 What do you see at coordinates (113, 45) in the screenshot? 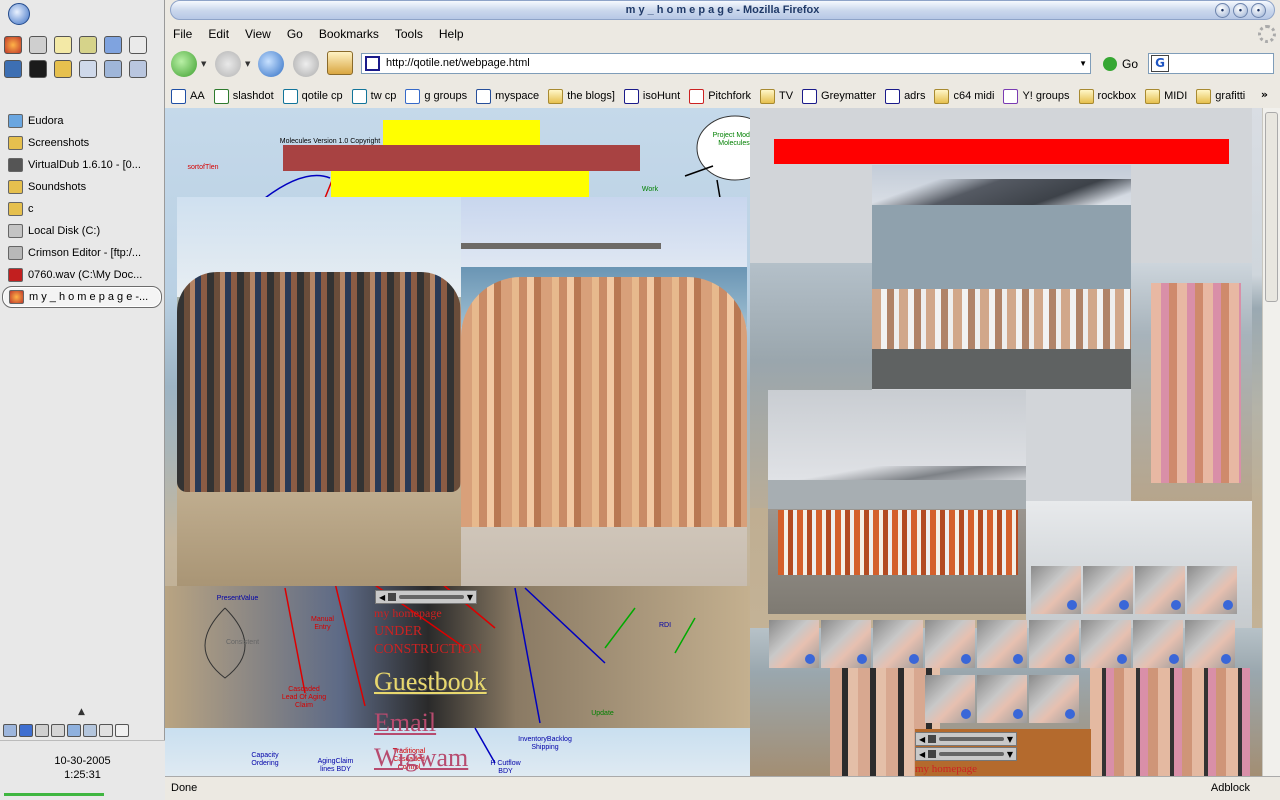
I see `document-launch-icon` at bounding box center [113, 45].